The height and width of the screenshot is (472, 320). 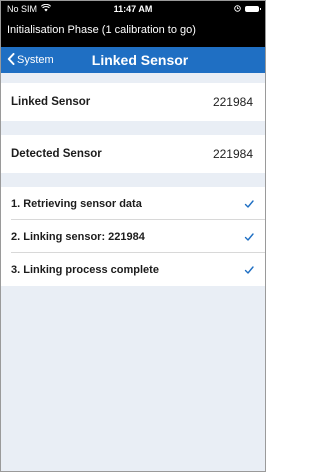 What do you see at coordinates (140, 60) in the screenshot?
I see `page-title: Linked Sensor` at bounding box center [140, 60].